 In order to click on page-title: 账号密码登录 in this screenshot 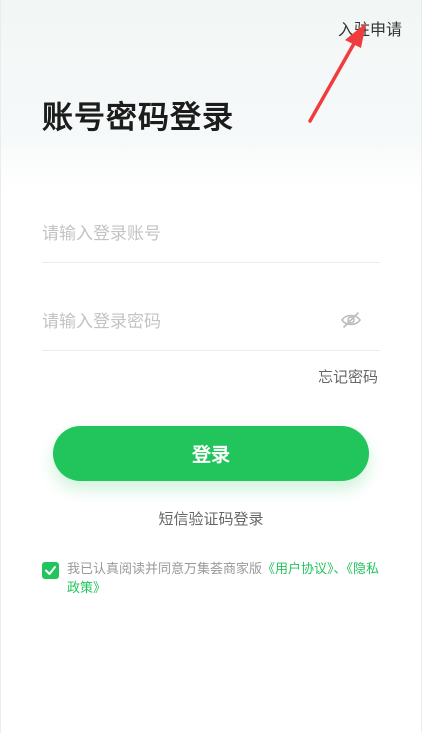, I will do `click(138, 118)`.